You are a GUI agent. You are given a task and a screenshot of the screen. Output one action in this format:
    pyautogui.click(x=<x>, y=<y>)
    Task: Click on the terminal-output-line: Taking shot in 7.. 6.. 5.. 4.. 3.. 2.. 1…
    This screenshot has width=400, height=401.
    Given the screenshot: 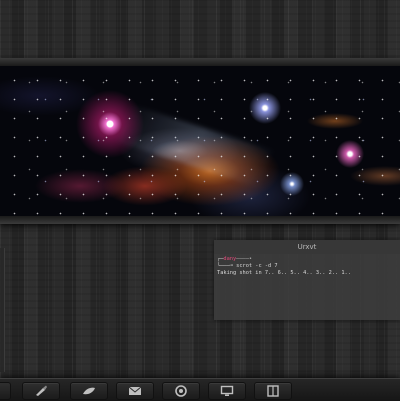 What is the action you would take?
    pyautogui.click(x=284, y=273)
    